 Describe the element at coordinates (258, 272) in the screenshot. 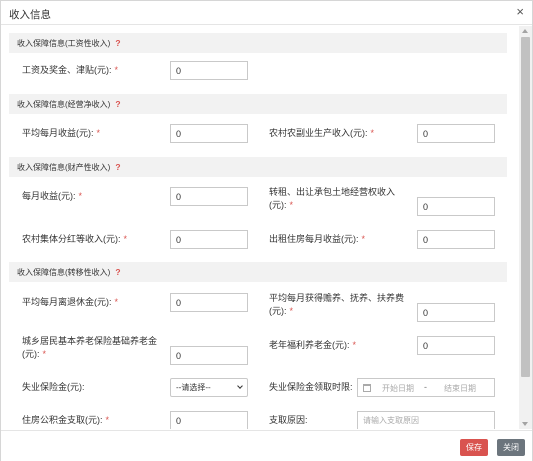

I see `section-header-transfer: 收入保障信息(转移性收入)?` at that location.